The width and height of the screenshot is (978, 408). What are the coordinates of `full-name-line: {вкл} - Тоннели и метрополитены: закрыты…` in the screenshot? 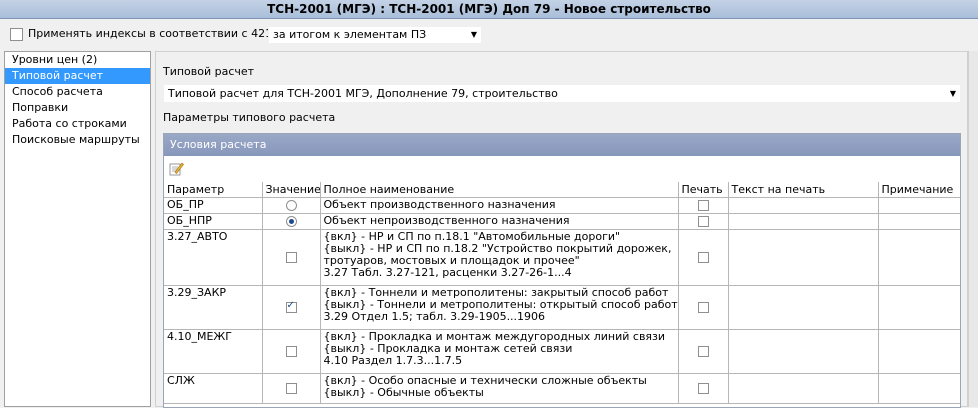 It's located at (496, 292).